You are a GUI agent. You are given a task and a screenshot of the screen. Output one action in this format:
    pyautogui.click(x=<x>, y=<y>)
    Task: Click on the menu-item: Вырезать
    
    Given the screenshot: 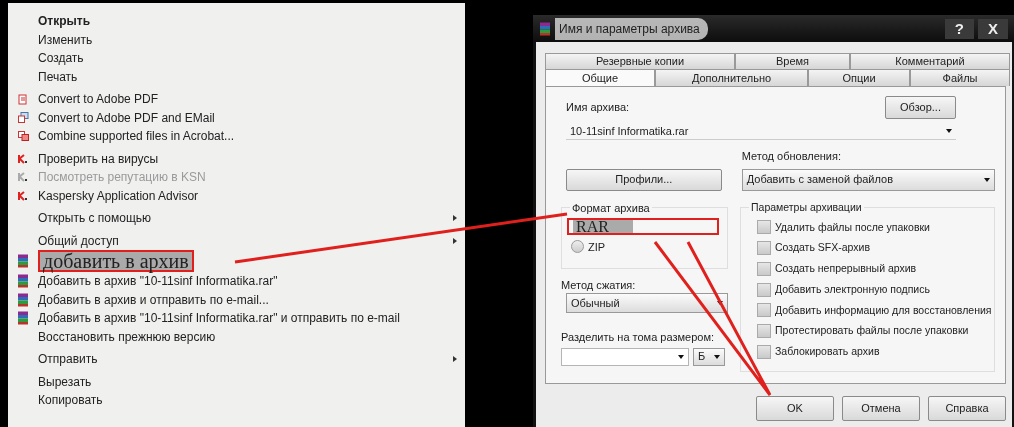 What is the action you would take?
    pyautogui.click(x=65, y=381)
    